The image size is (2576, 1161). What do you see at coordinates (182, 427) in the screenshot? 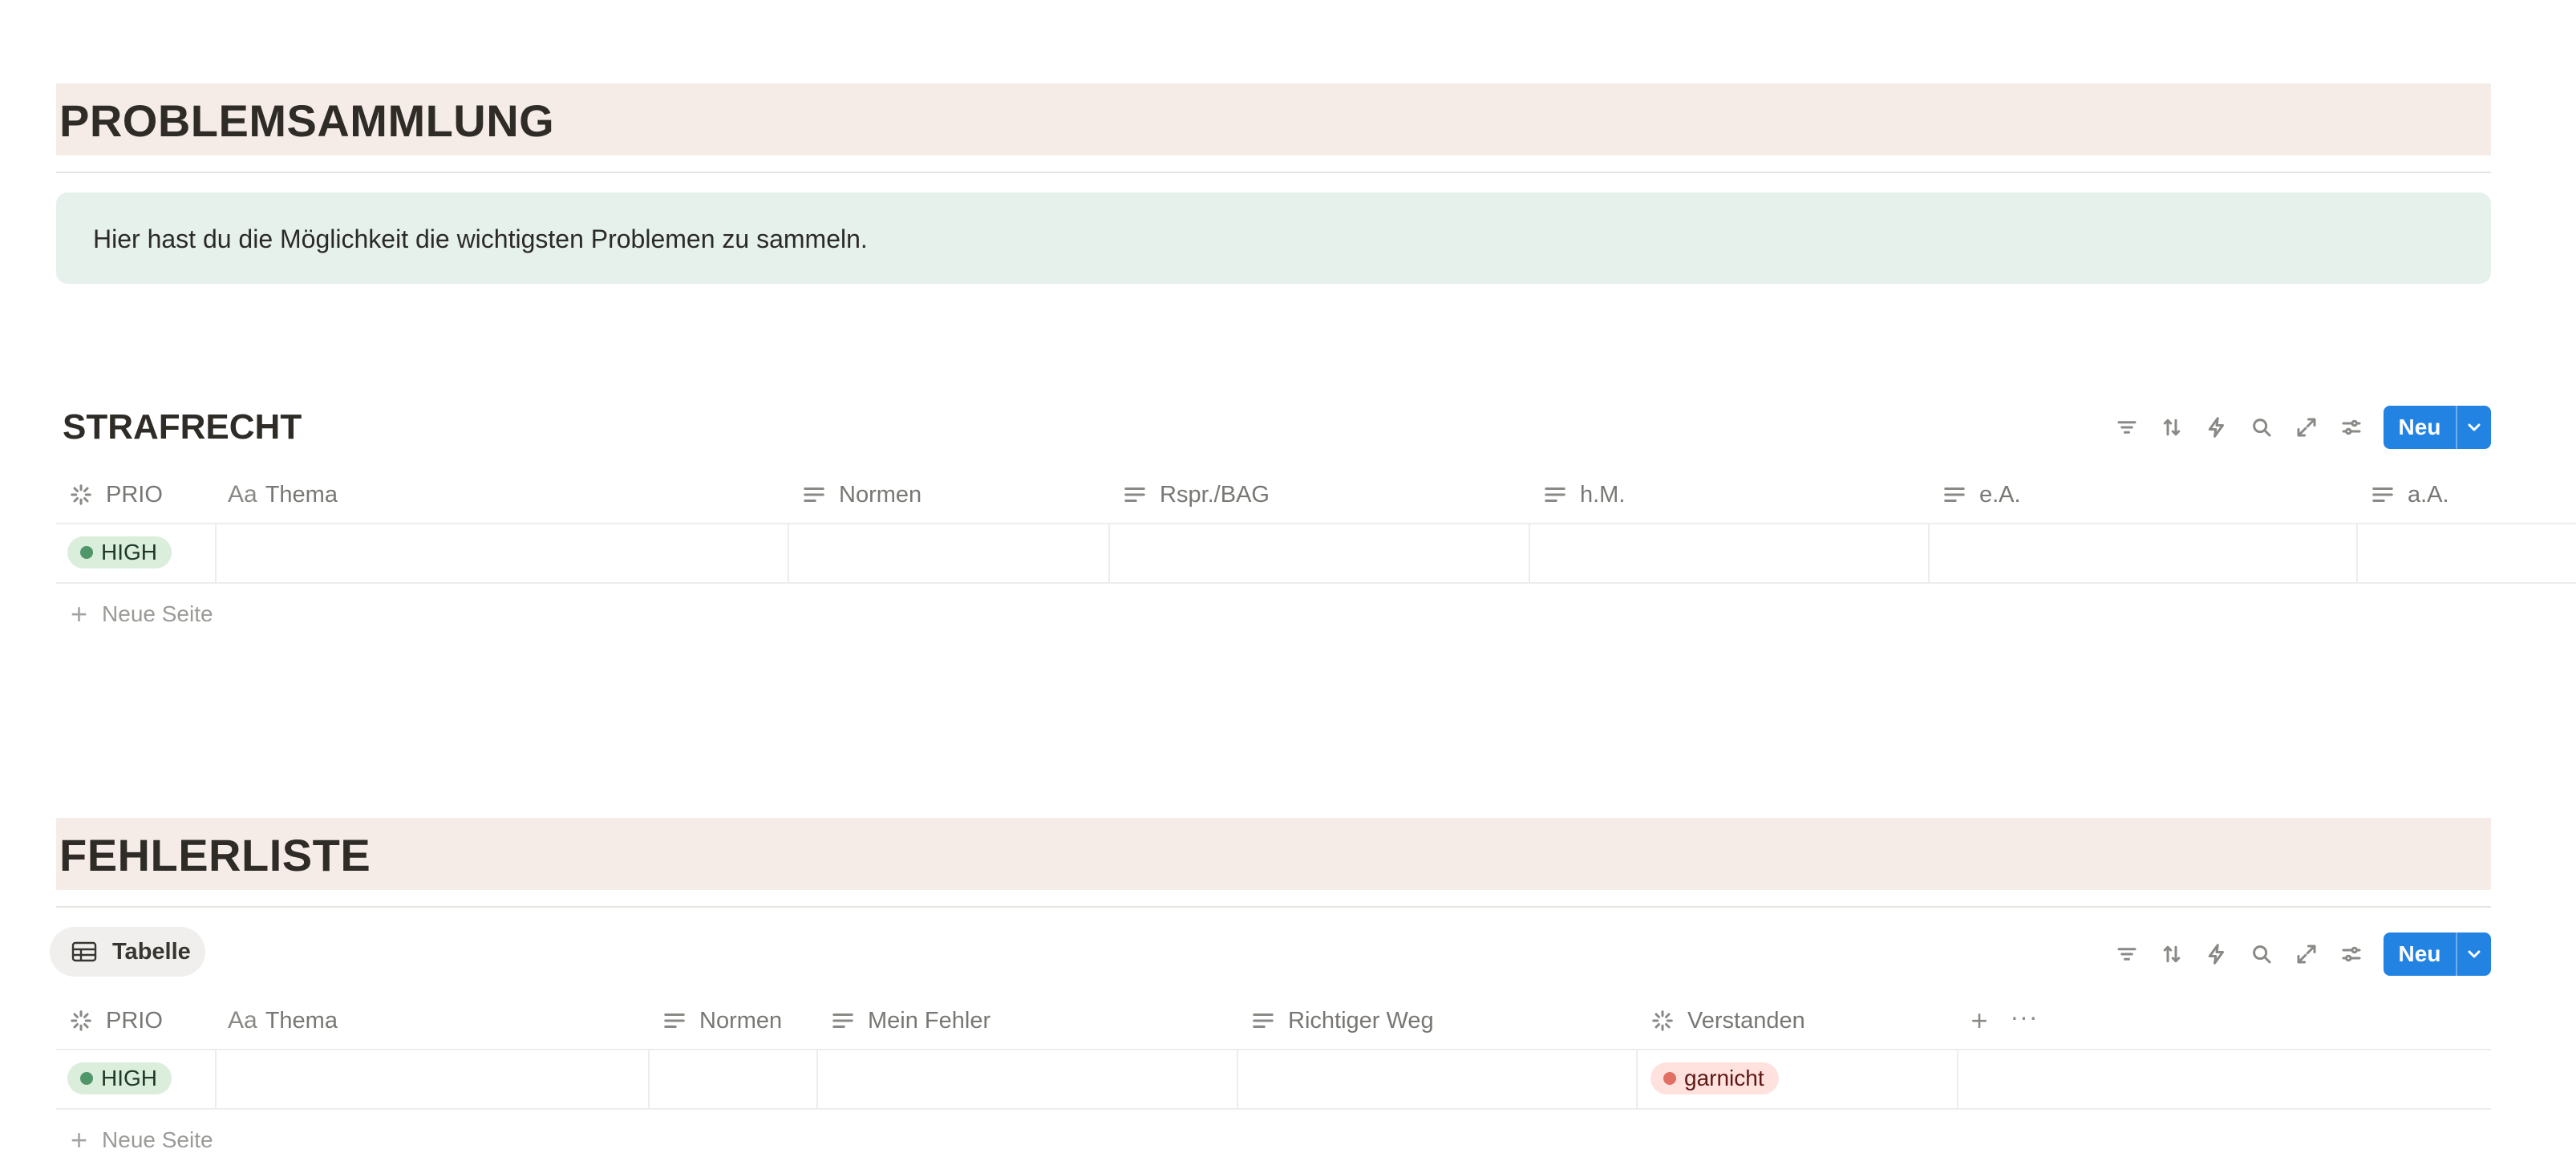
I see `database-title-strafrecht: STRAFRECHT` at bounding box center [182, 427].